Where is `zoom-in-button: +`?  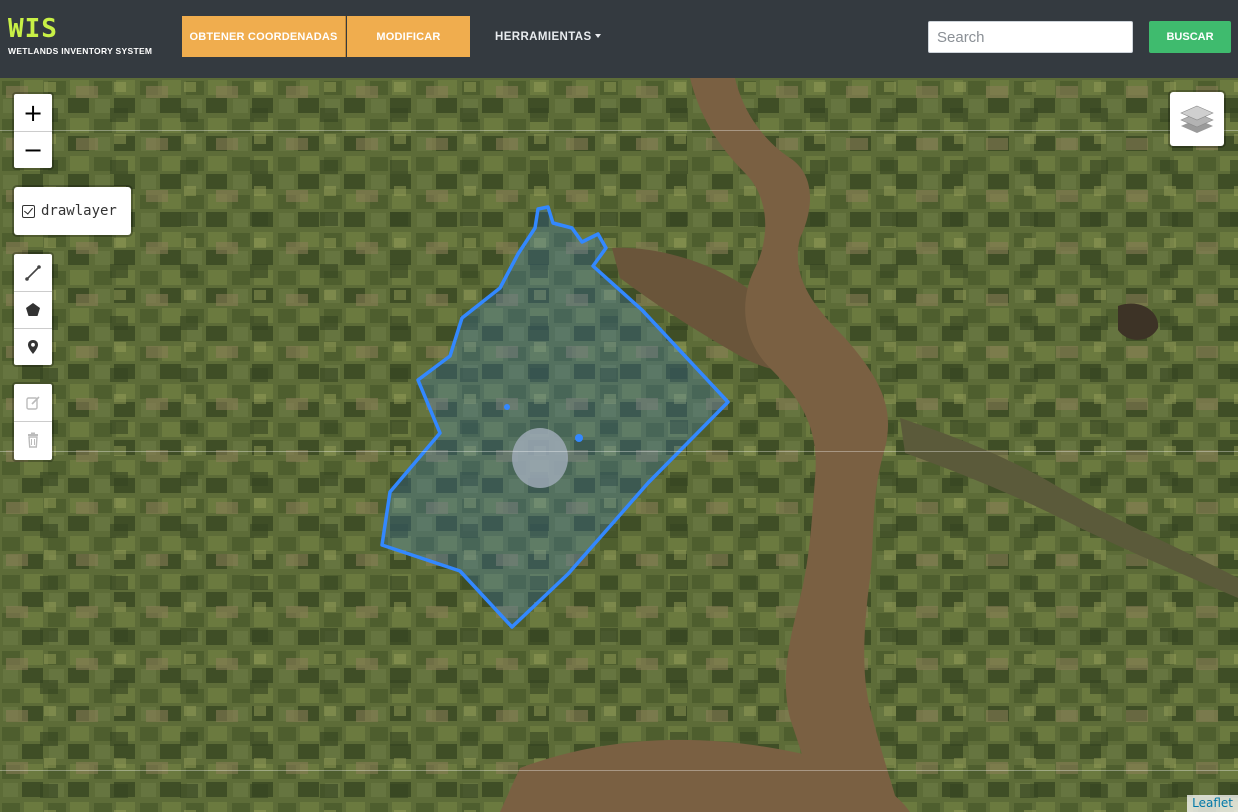 zoom-in-button: + is located at coordinates (33, 112).